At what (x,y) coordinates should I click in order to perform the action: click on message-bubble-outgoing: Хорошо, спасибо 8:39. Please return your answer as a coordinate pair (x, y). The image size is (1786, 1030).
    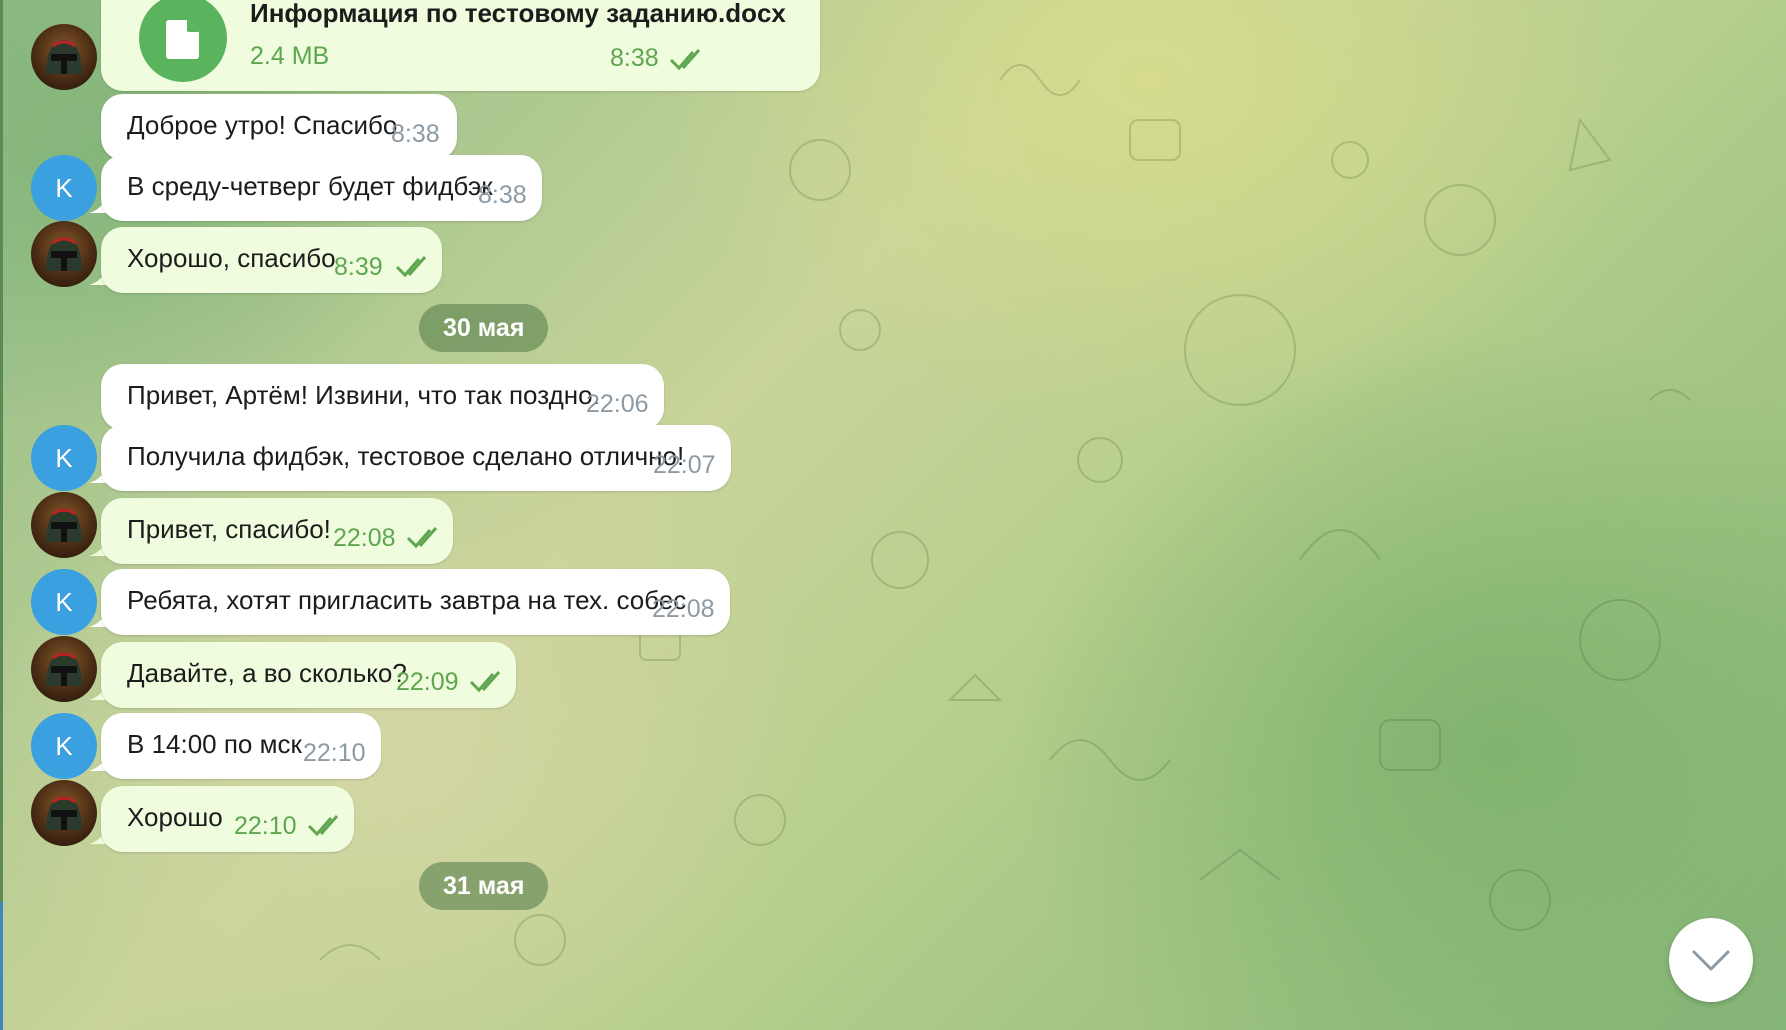
    Looking at the image, I should click on (271, 260).